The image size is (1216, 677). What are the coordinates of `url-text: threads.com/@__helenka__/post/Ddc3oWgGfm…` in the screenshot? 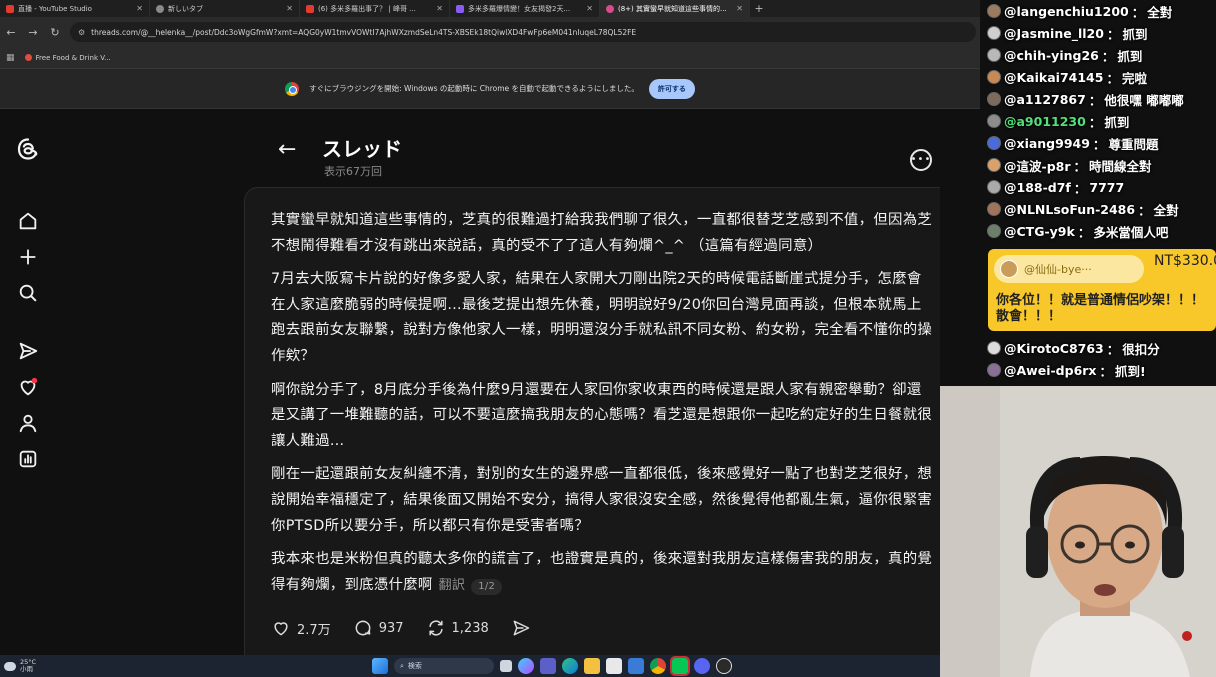 It's located at (364, 32).